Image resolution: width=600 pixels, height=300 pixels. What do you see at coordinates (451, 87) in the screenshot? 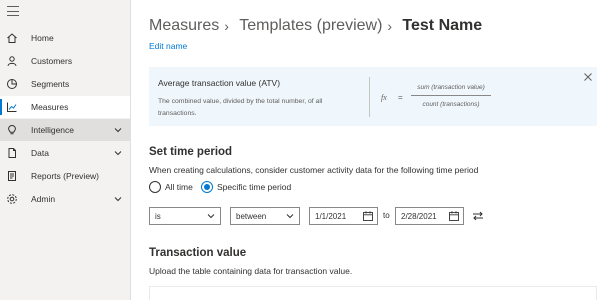
I see `formula-numerator: sum (transaction value)` at bounding box center [451, 87].